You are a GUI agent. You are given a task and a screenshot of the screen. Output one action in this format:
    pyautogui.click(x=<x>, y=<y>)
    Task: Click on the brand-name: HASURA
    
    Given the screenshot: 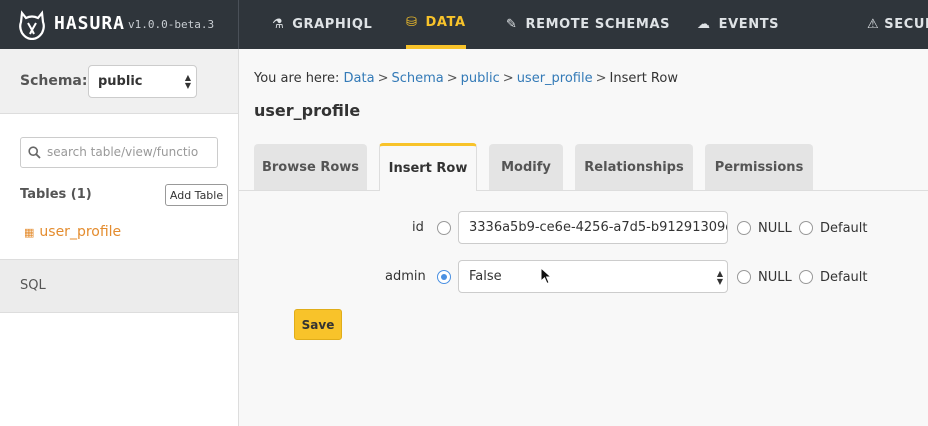 What is the action you would take?
    pyautogui.click(x=90, y=23)
    